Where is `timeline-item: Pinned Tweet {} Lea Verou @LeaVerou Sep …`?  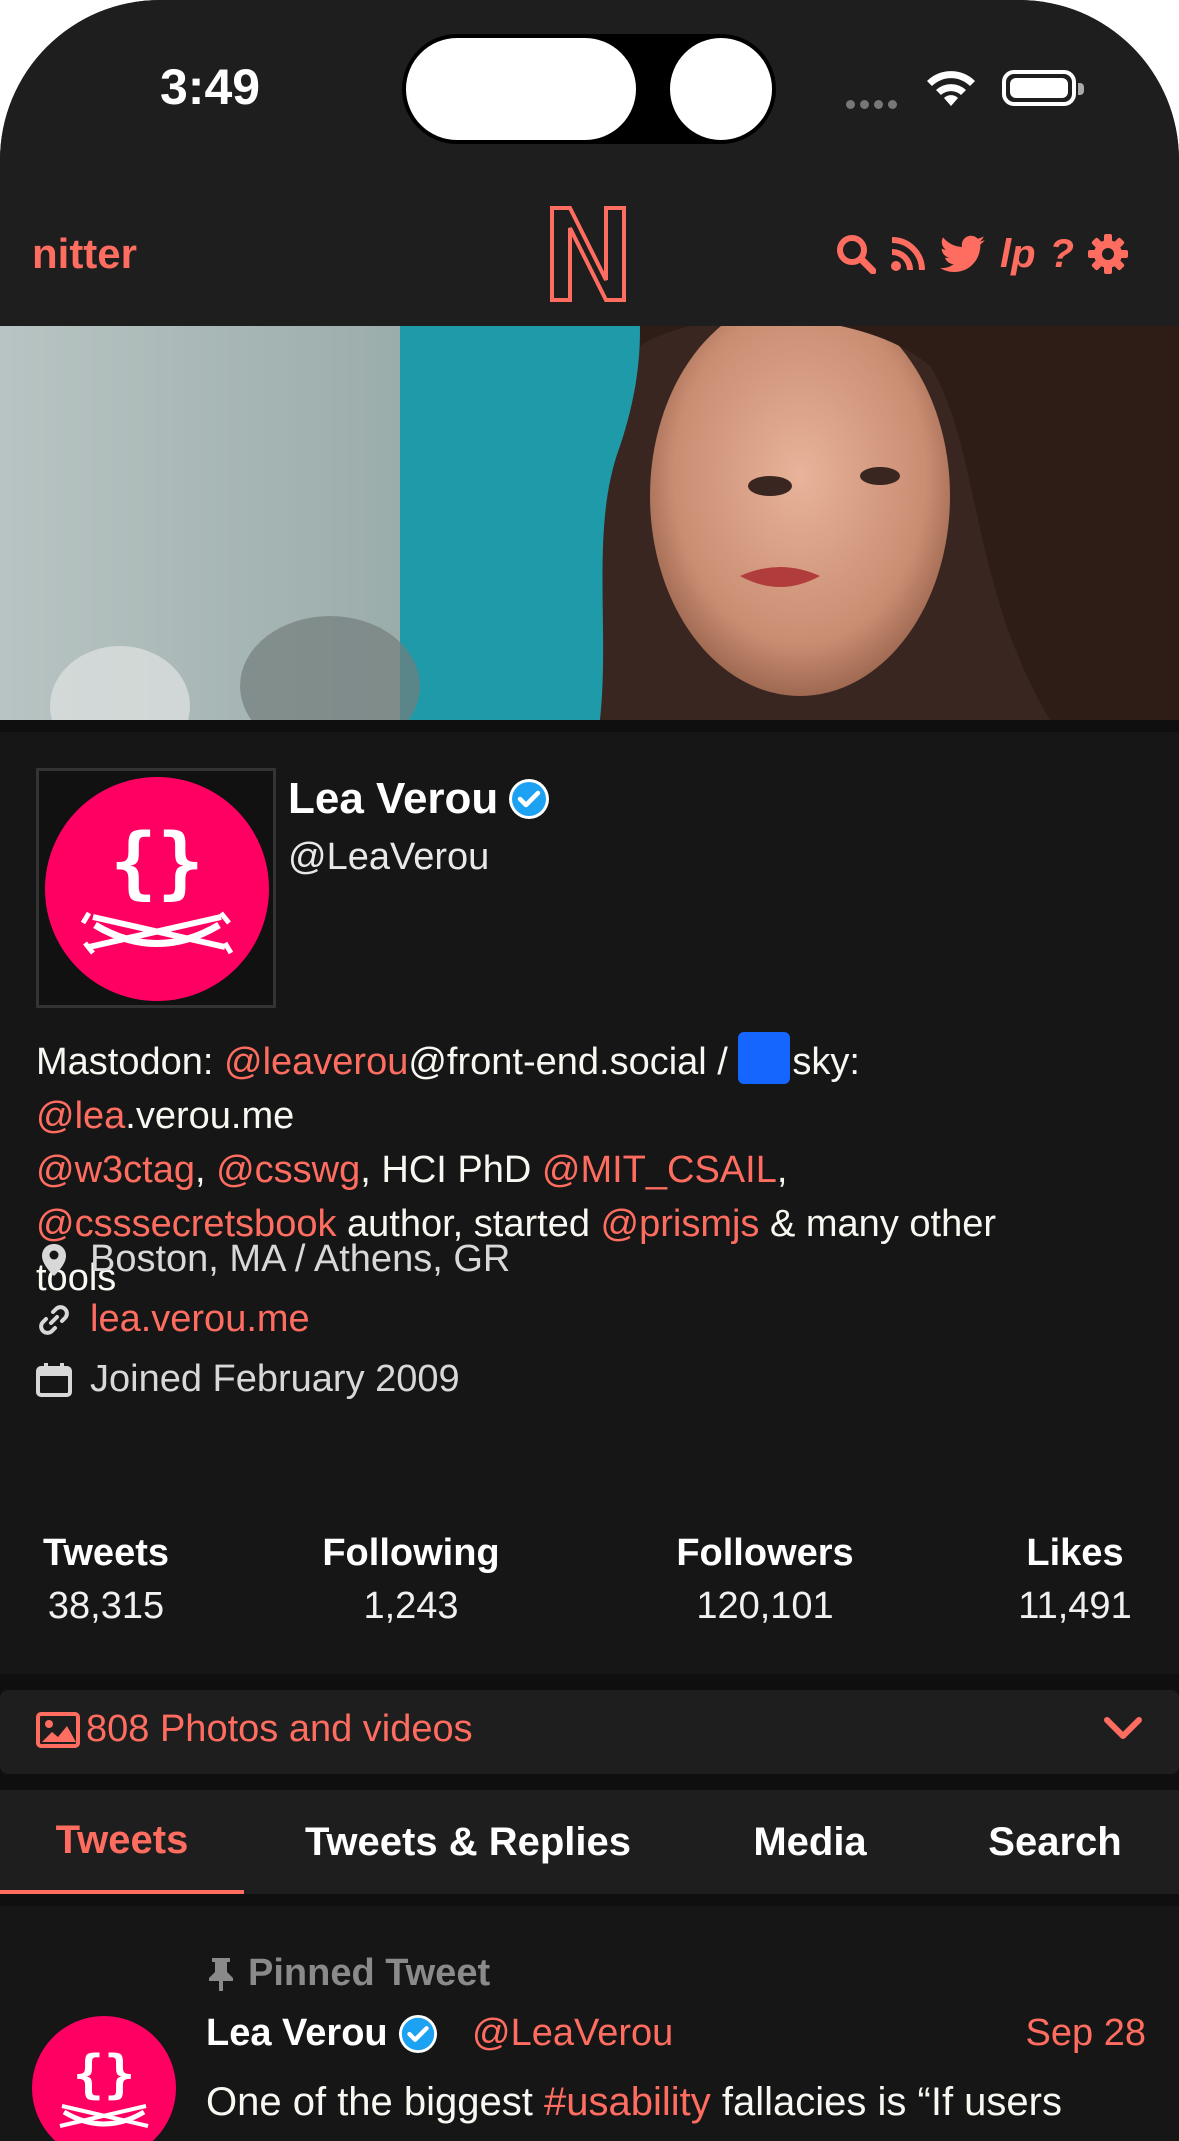
timeline-item: Pinned Tweet {} Lea Verou @LeaVerou Sep … is located at coordinates (589, 2023).